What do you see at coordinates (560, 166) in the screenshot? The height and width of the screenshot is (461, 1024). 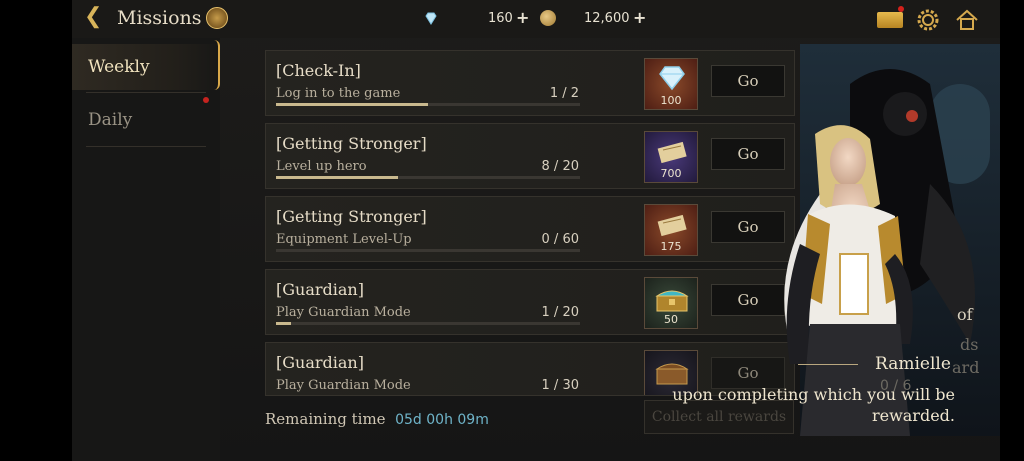 I see `mission-progress-text: 8 / 20` at bounding box center [560, 166].